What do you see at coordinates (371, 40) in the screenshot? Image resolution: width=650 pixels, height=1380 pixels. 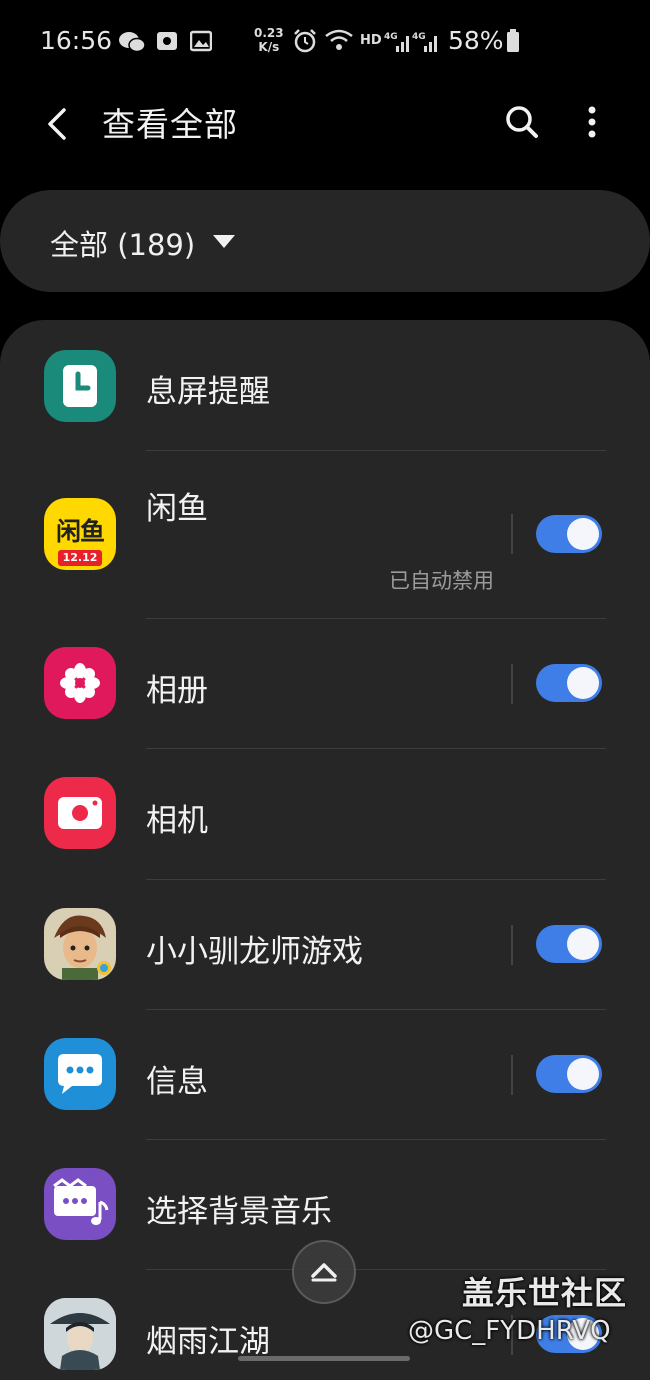 I see `hd-label: HD` at bounding box center [371, 40].